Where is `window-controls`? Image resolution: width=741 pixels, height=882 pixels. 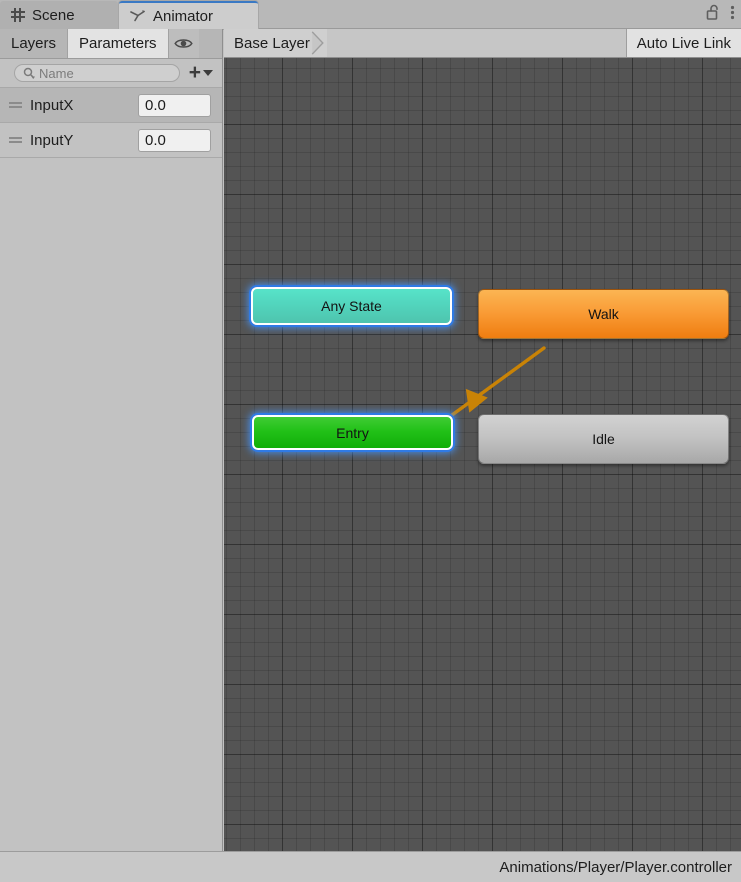
window-controls is located at coordinates (720, 12).